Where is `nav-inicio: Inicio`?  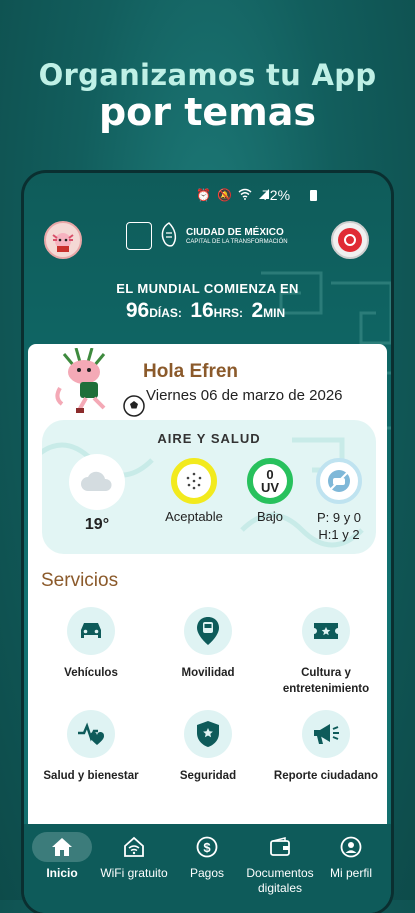 nav-inicio: Inicio is located at coordinates (62, 856).